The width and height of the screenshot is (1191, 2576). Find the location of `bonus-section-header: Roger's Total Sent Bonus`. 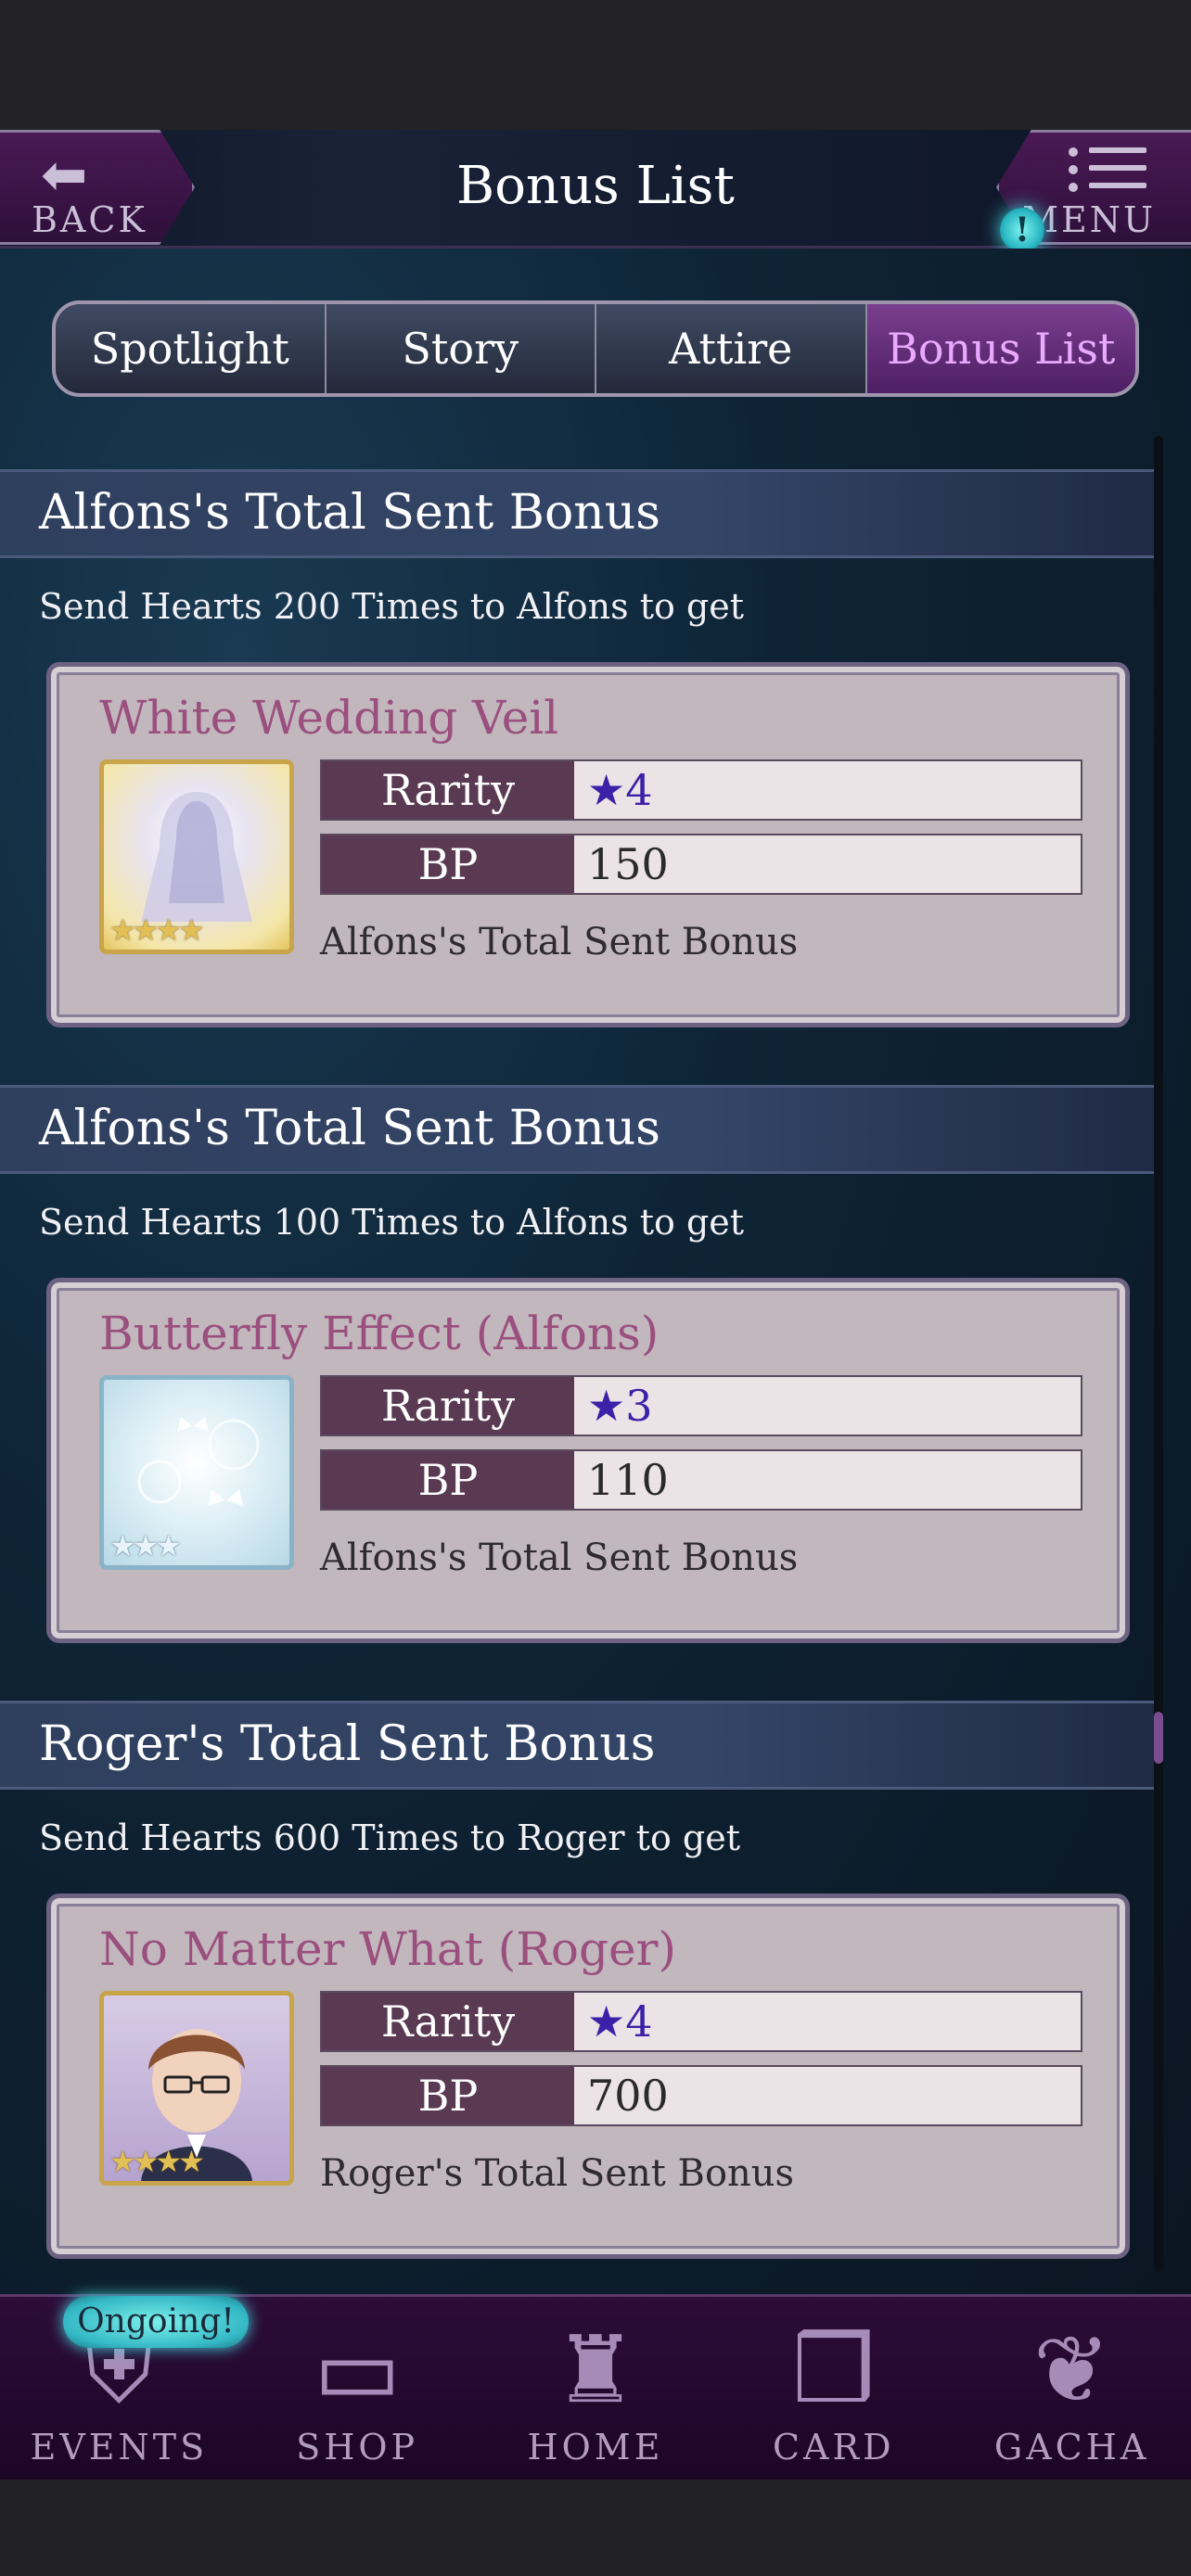

bonus-section-header: Roger's Total Sent Bonus is located at coordinates (577, 1746).